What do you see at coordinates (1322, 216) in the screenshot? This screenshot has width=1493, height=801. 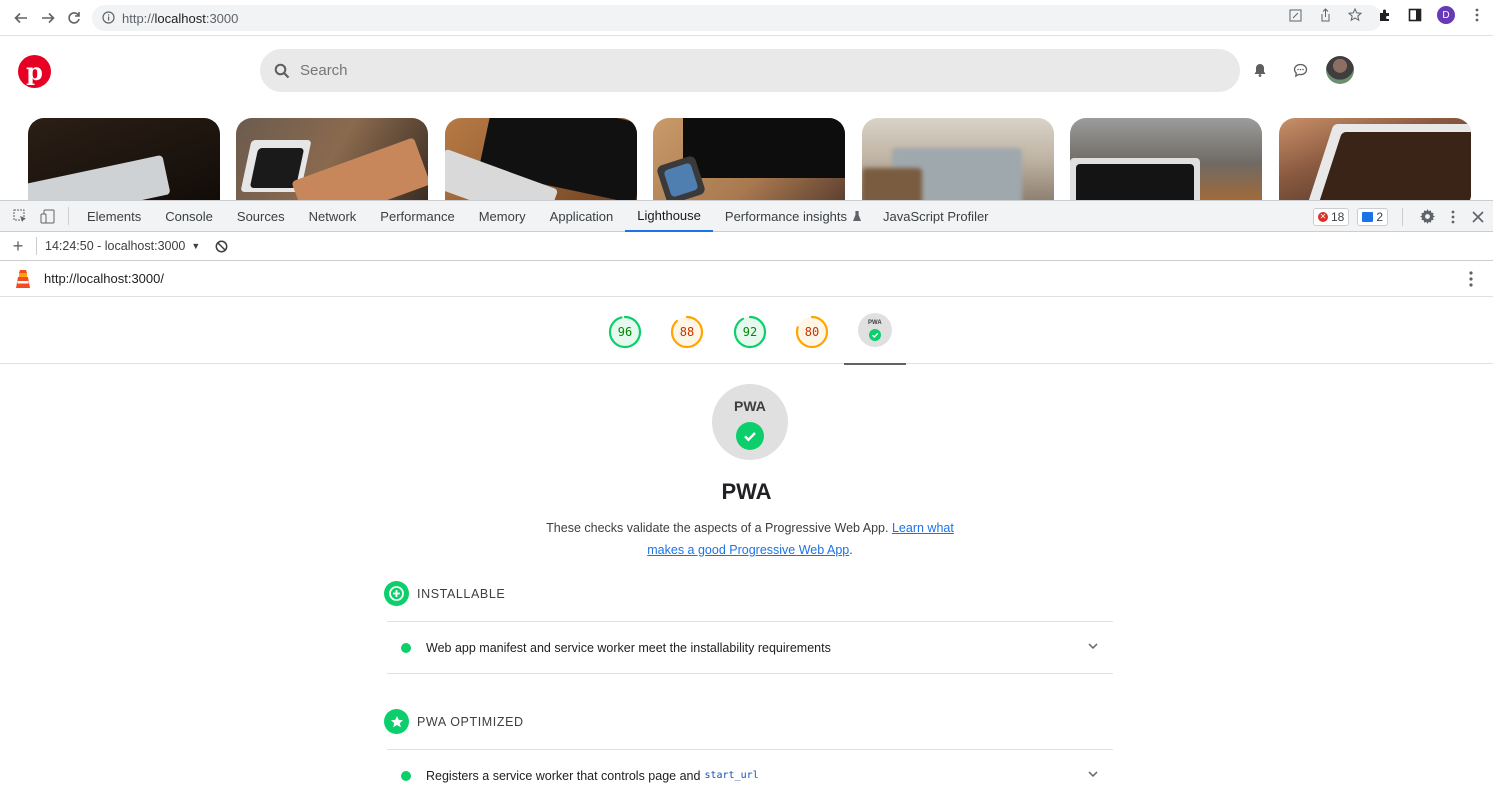 I see `error-icon: ✕` at bounding box center [1322, 216].